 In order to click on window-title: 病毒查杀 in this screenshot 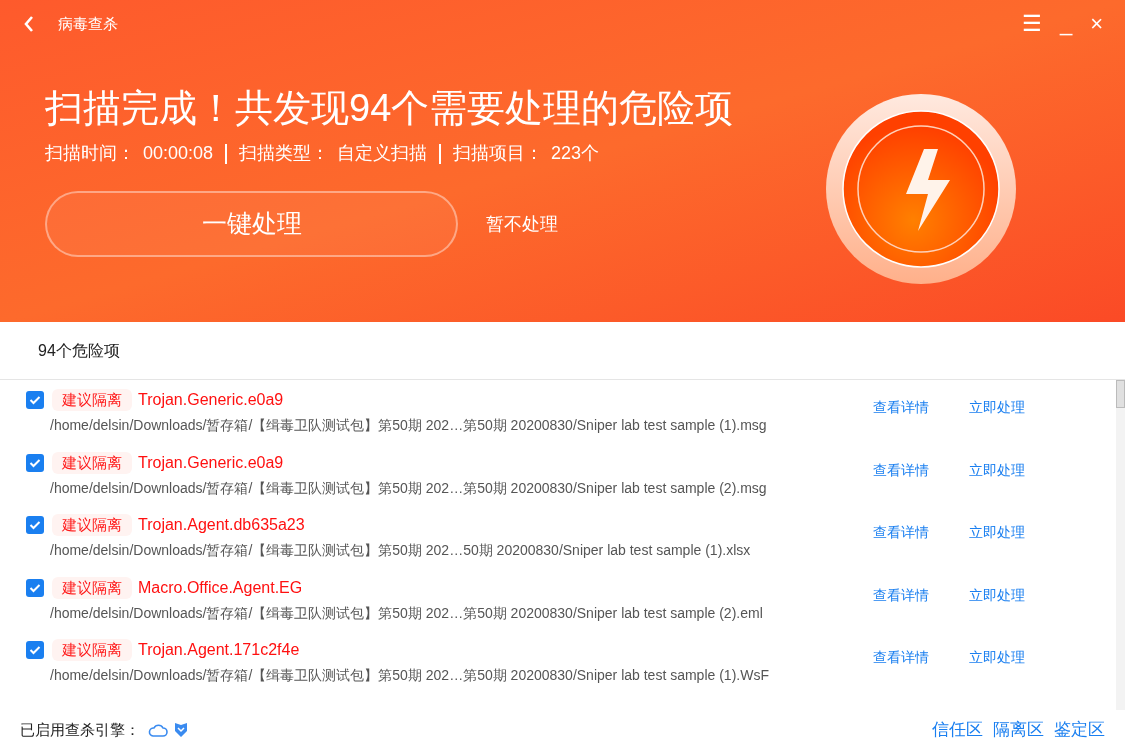, I will do `click(88, 23)`.